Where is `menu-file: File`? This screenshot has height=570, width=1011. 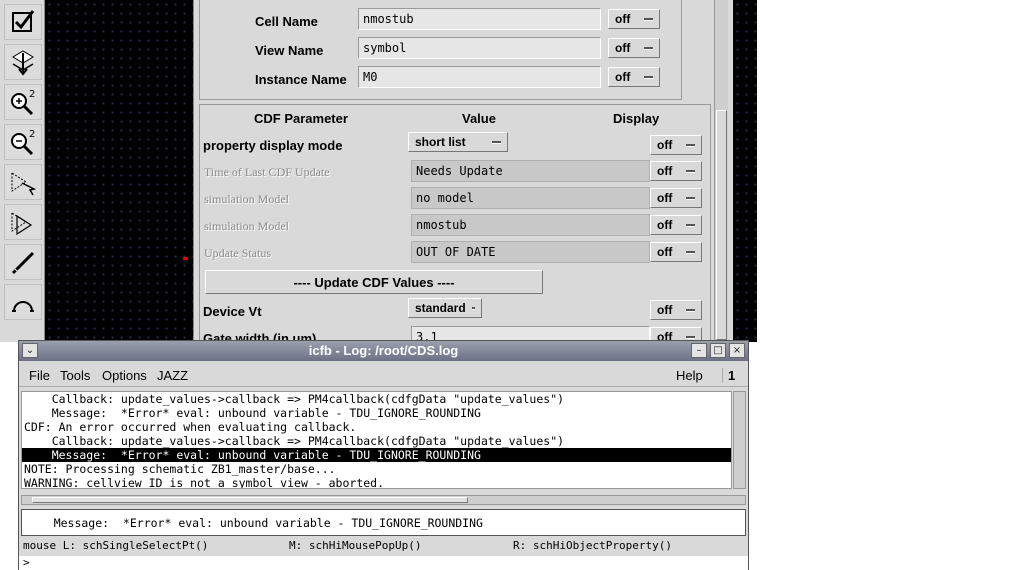 menu-file: File is located at coordinates (39, 375).